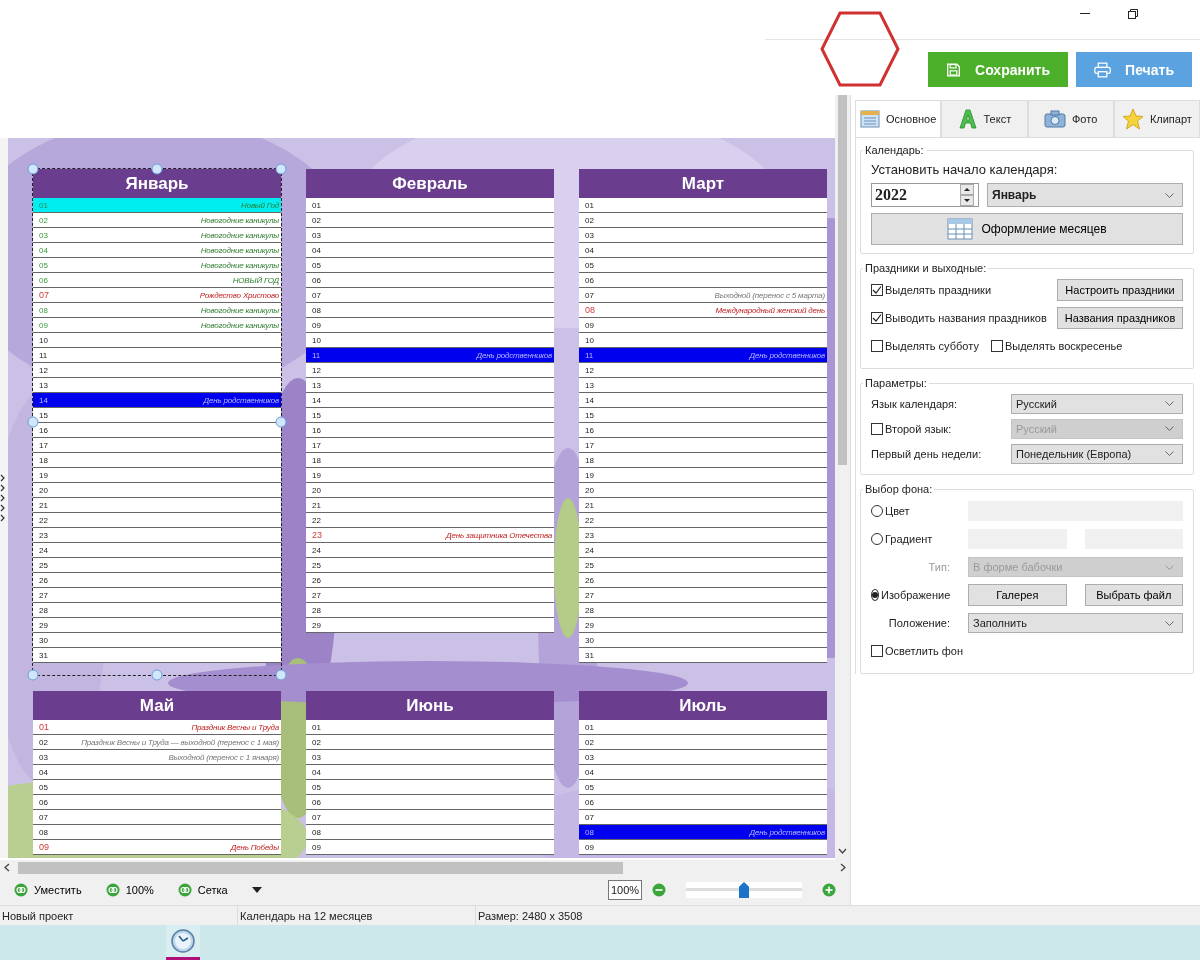 The height and width of the screenshot is (960, 1200). What do you see at coordinates (1085, 195) in the screenshot?
I see `month-select: Январь` at bounding box center [1085, 195].